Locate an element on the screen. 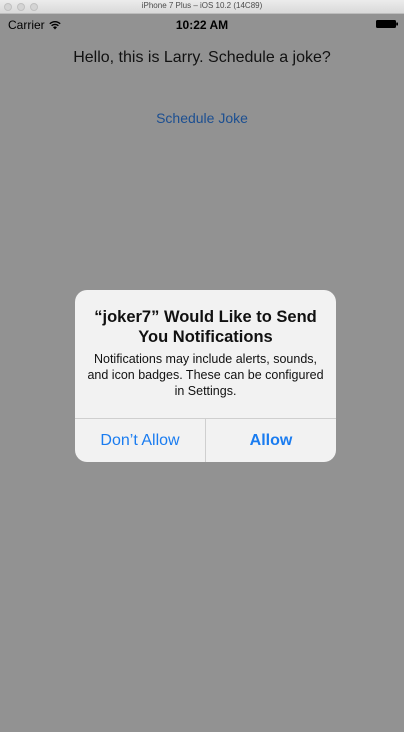 The height and width of the screenshot is (732, 404). simulator-titlebar: iPhone 7 Plus – iOS 10.2 (14C89) is located at coordinates (202, 7).